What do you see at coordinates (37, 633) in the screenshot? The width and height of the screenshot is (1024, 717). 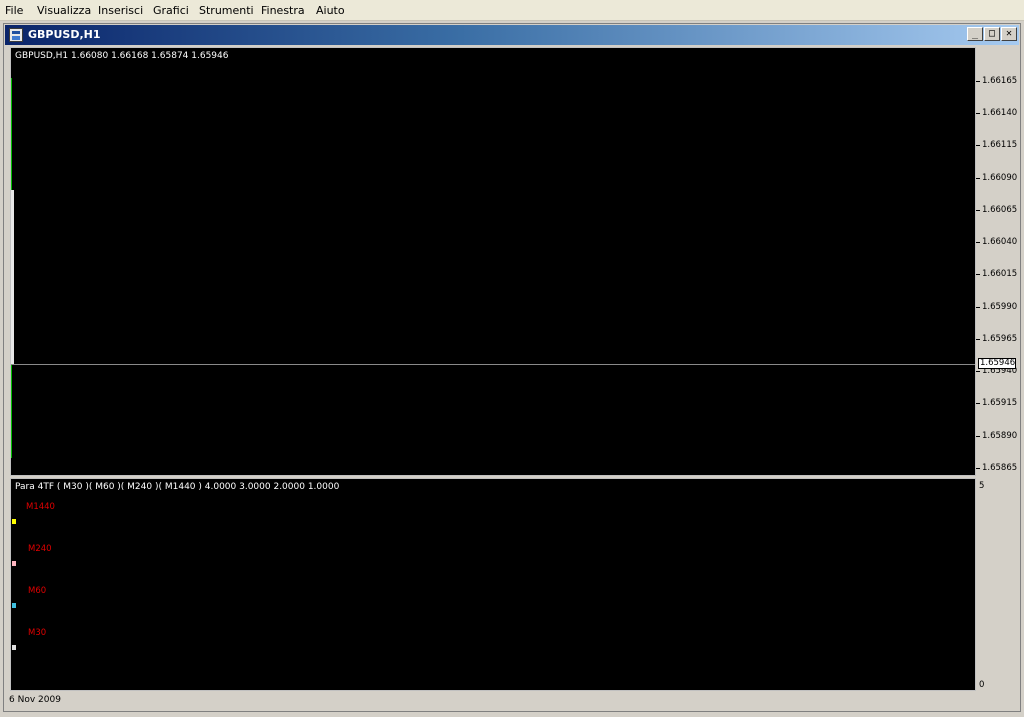 I see `tf-label-m30: M30` at bounding box center [37, 633].